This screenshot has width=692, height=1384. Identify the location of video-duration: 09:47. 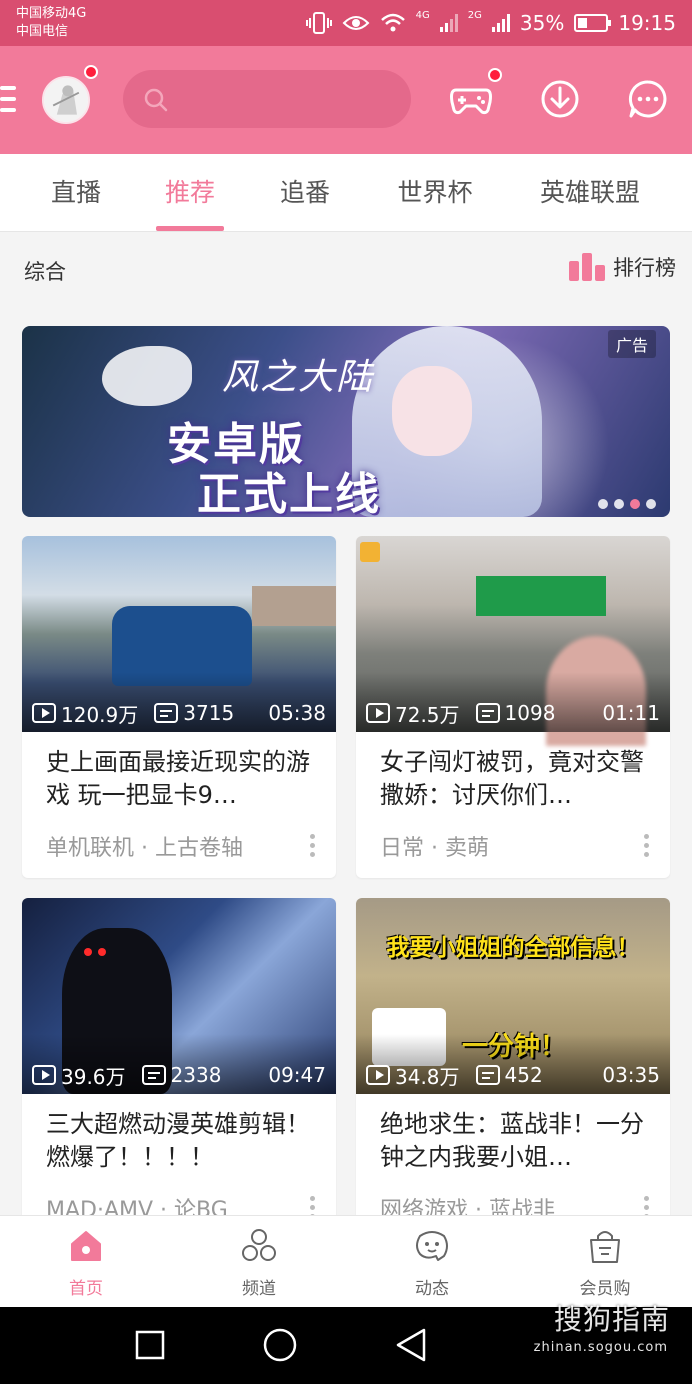
(297, 1075).